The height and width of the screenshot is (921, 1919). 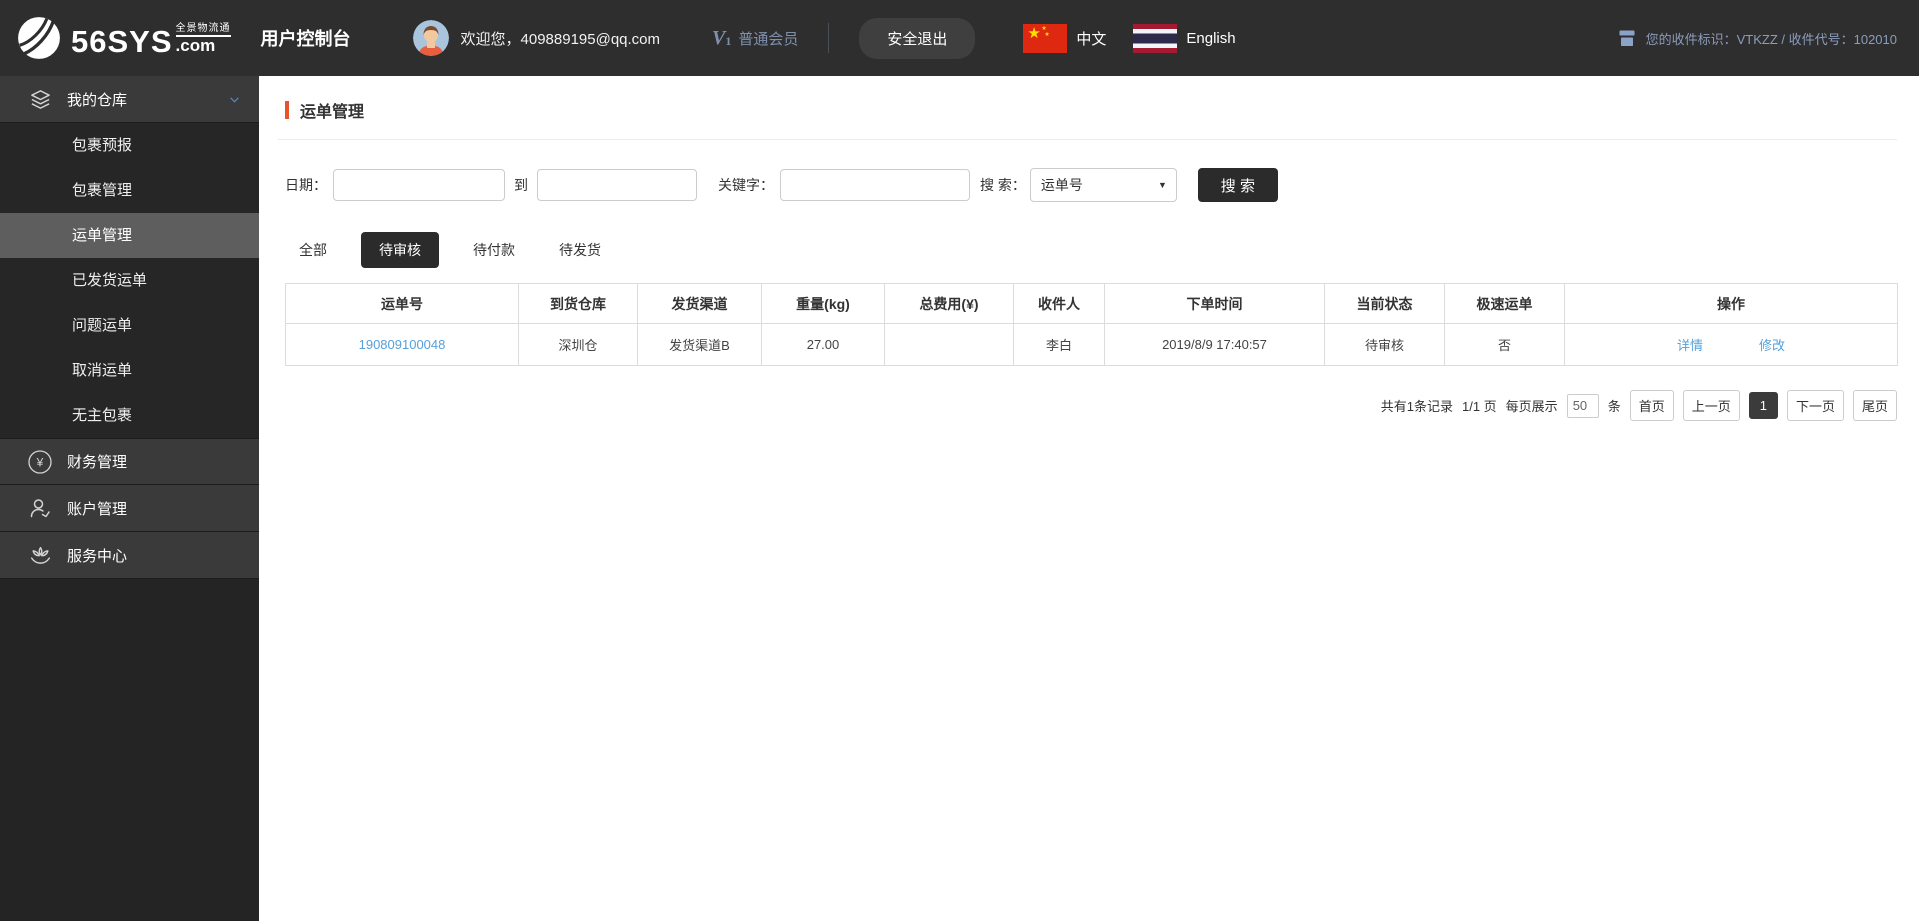 I want to click on yen-circle-icon: ¥, so click(x=40, y=462).